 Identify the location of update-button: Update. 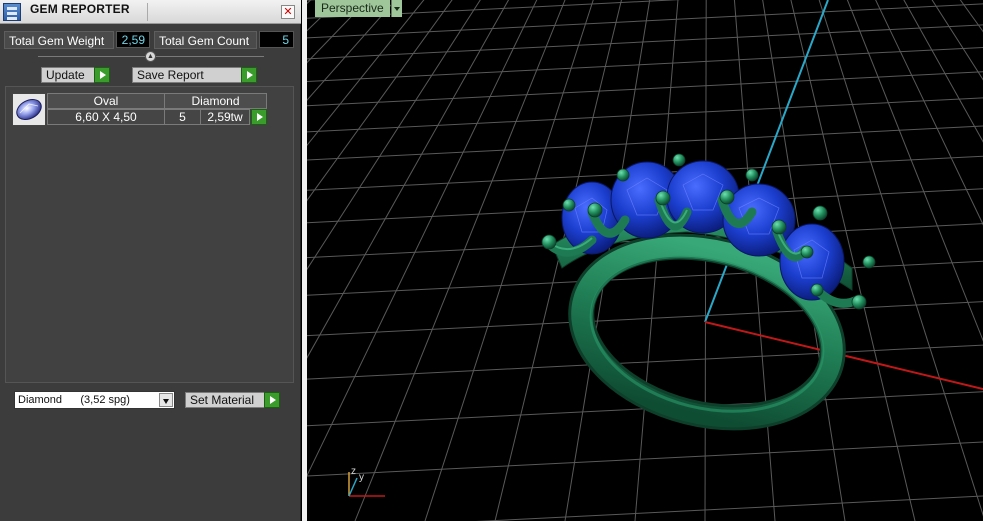
(75, 75).